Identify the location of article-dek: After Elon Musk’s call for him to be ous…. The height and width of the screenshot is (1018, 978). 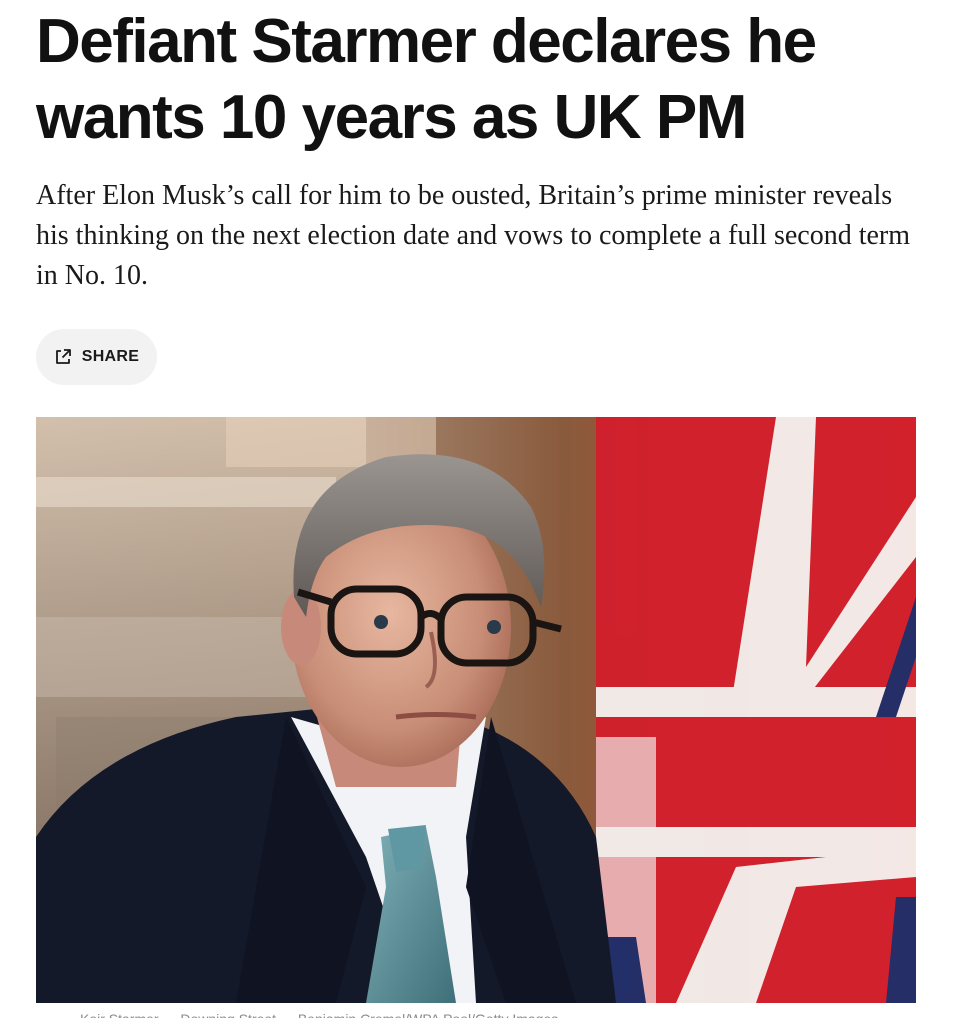
(473, 235).